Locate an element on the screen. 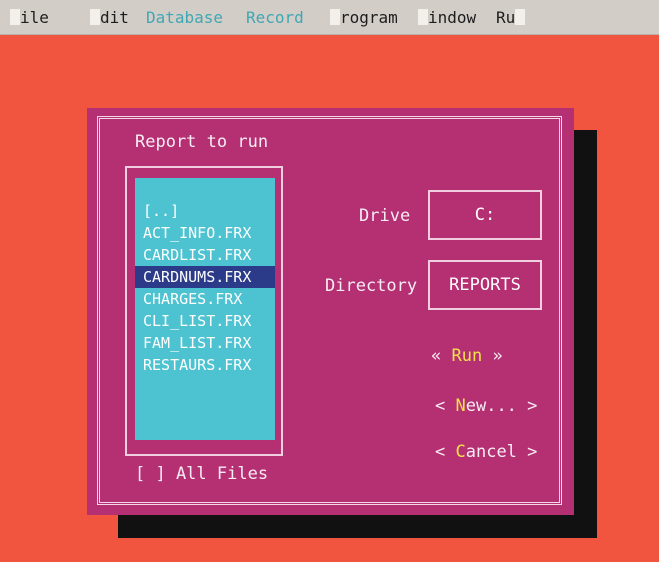 The height and width of the screenshot is (562, 659). menu-window-label: indow is located at coordinates (452, 17).